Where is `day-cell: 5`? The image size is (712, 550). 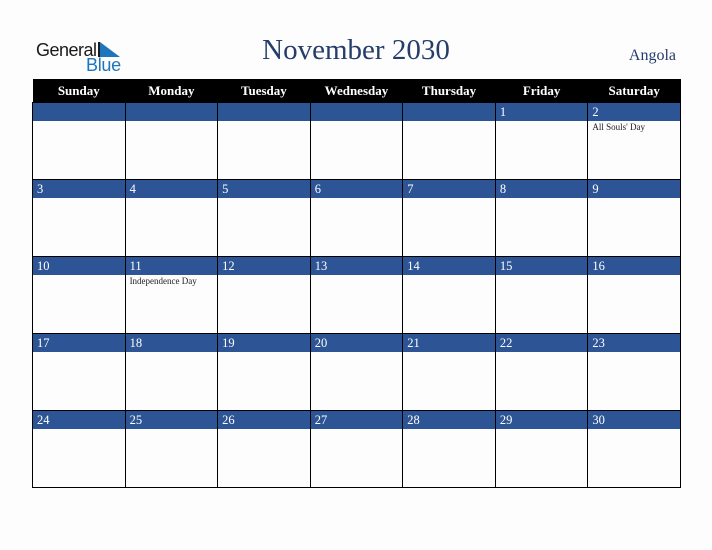 day-cell: 5 is located at coordinates (264, 218).